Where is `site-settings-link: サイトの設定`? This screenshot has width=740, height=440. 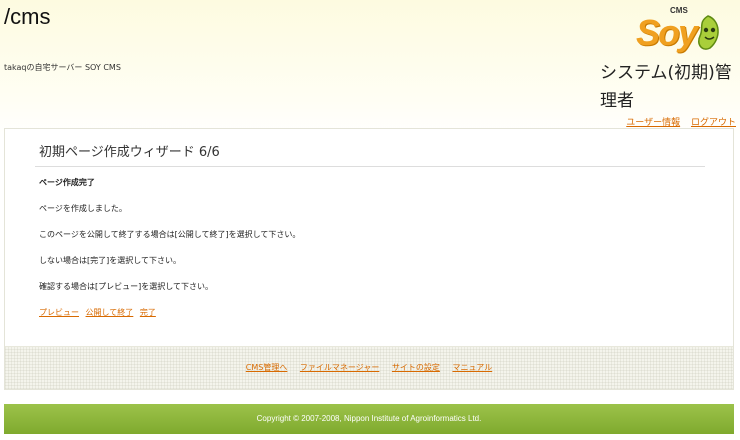 site-settings-link: サイトの設定 is located at coordinates (416, 367).